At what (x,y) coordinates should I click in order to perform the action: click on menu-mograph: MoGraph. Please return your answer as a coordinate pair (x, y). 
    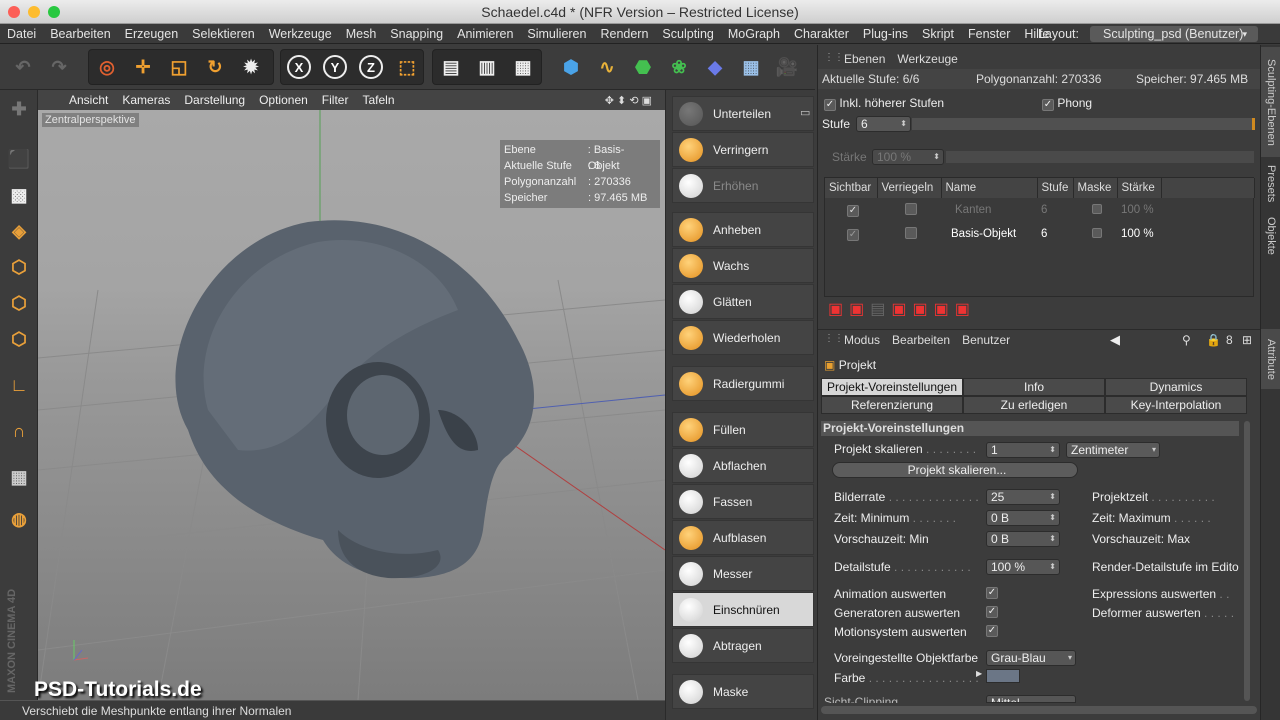
    Looking at the image, I should click on (754, 34).